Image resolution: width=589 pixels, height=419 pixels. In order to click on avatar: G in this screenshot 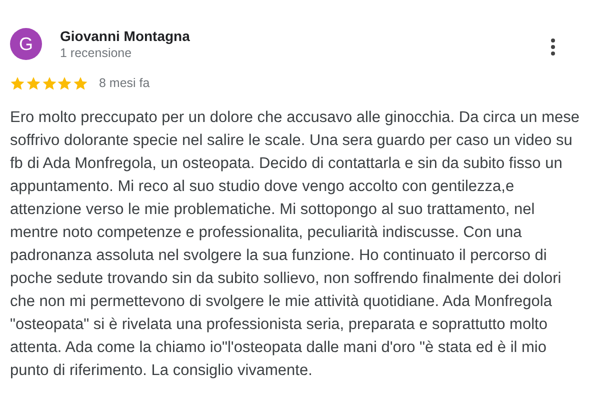, I will do `click(26, 44)`.